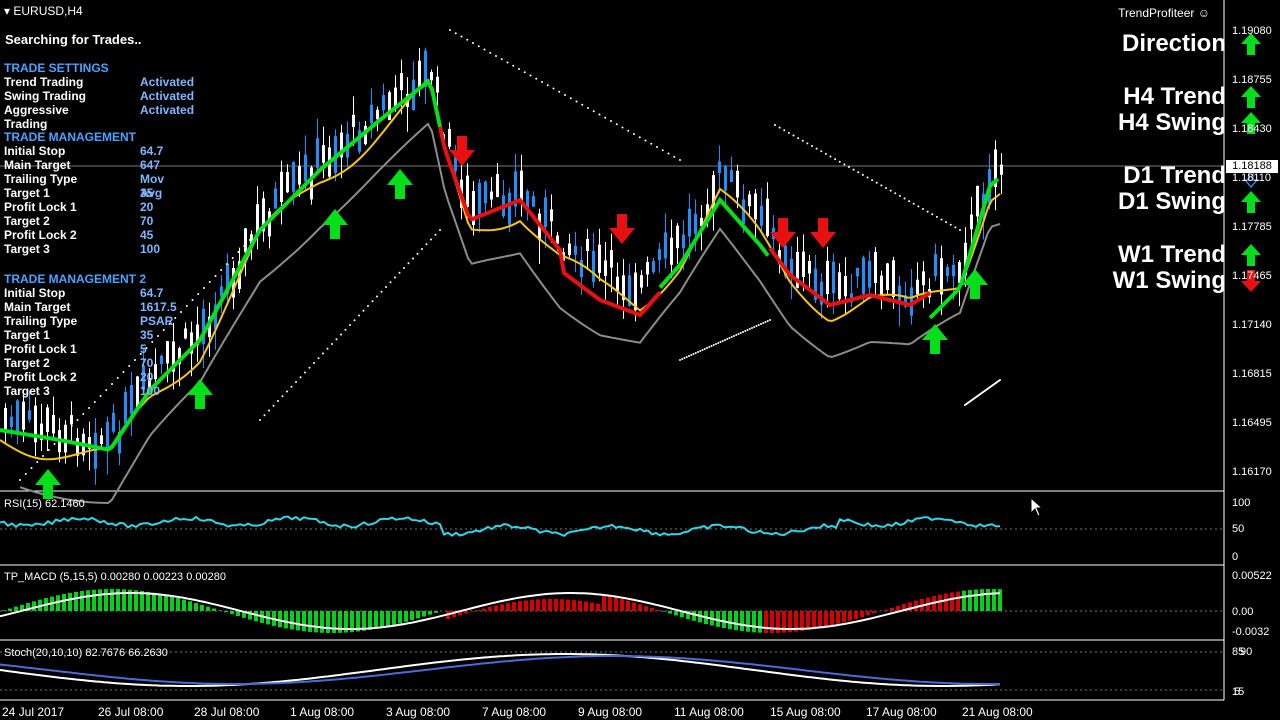 The width and height of the screenshot is (1280, 720). What do you see at coordinates (1252, 129) in the screenshot?
I see `price-tick: 1.18430` at bounding box center [1252, 129].